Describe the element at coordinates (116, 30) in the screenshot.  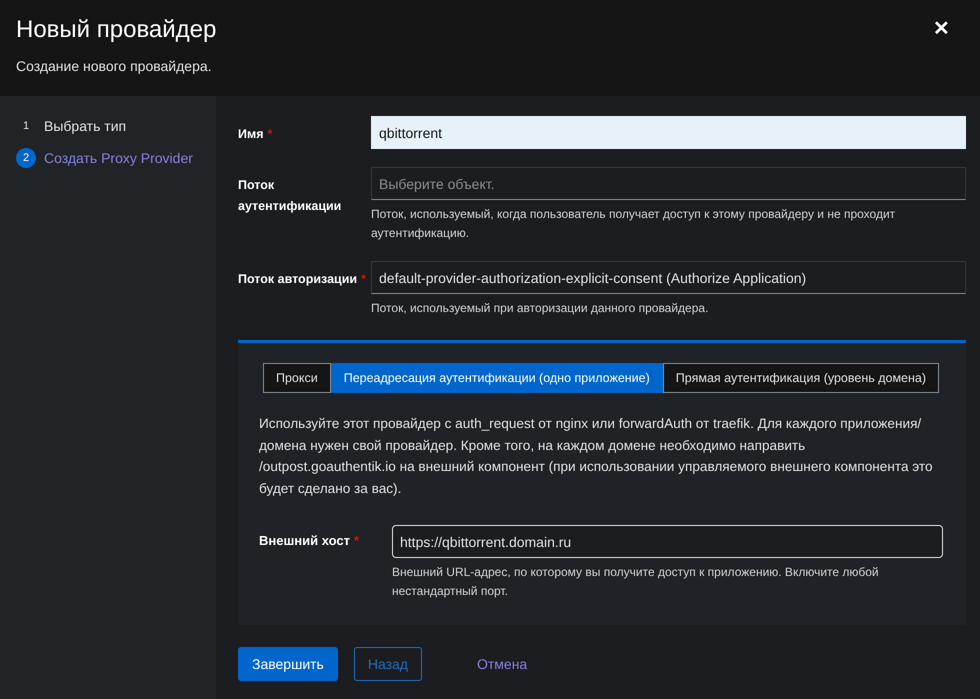
I see `dialog-title: Новый провайдер` at that location.